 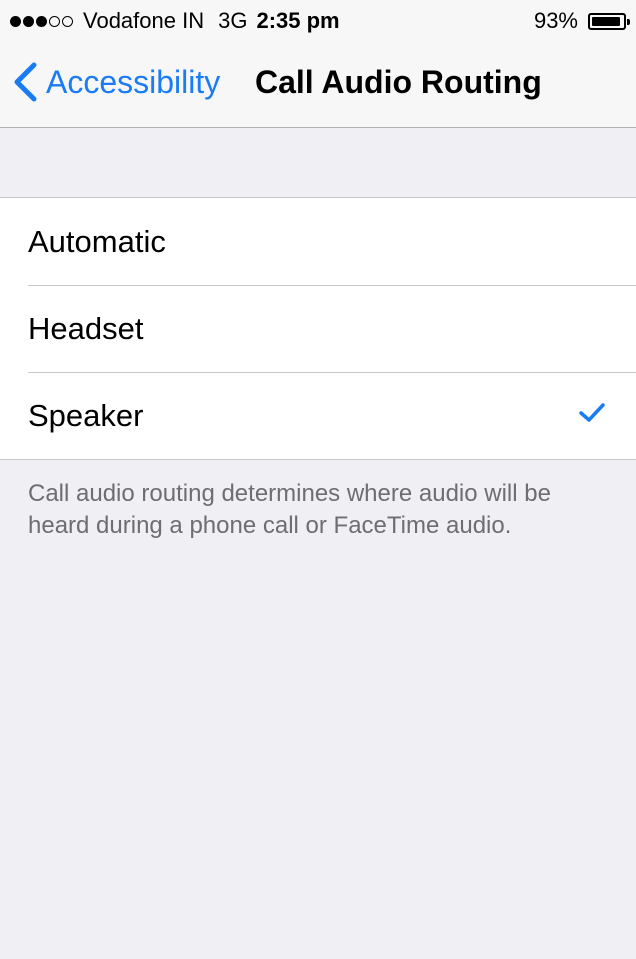 I want to click on battery-tip, so click(x=628, y=21).